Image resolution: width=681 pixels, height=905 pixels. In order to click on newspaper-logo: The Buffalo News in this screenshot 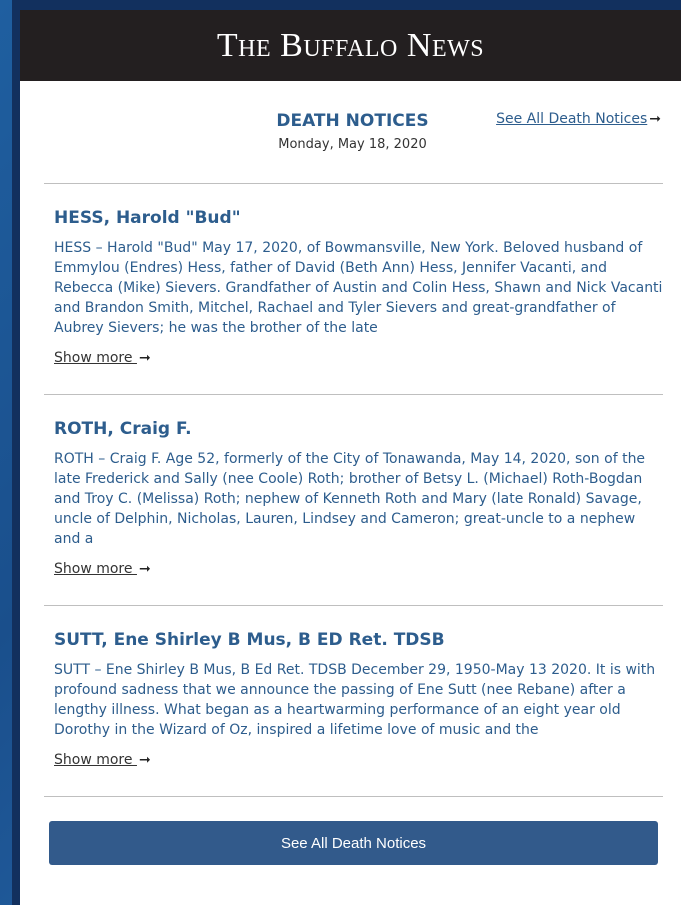, I will do `click(350, 45)`.